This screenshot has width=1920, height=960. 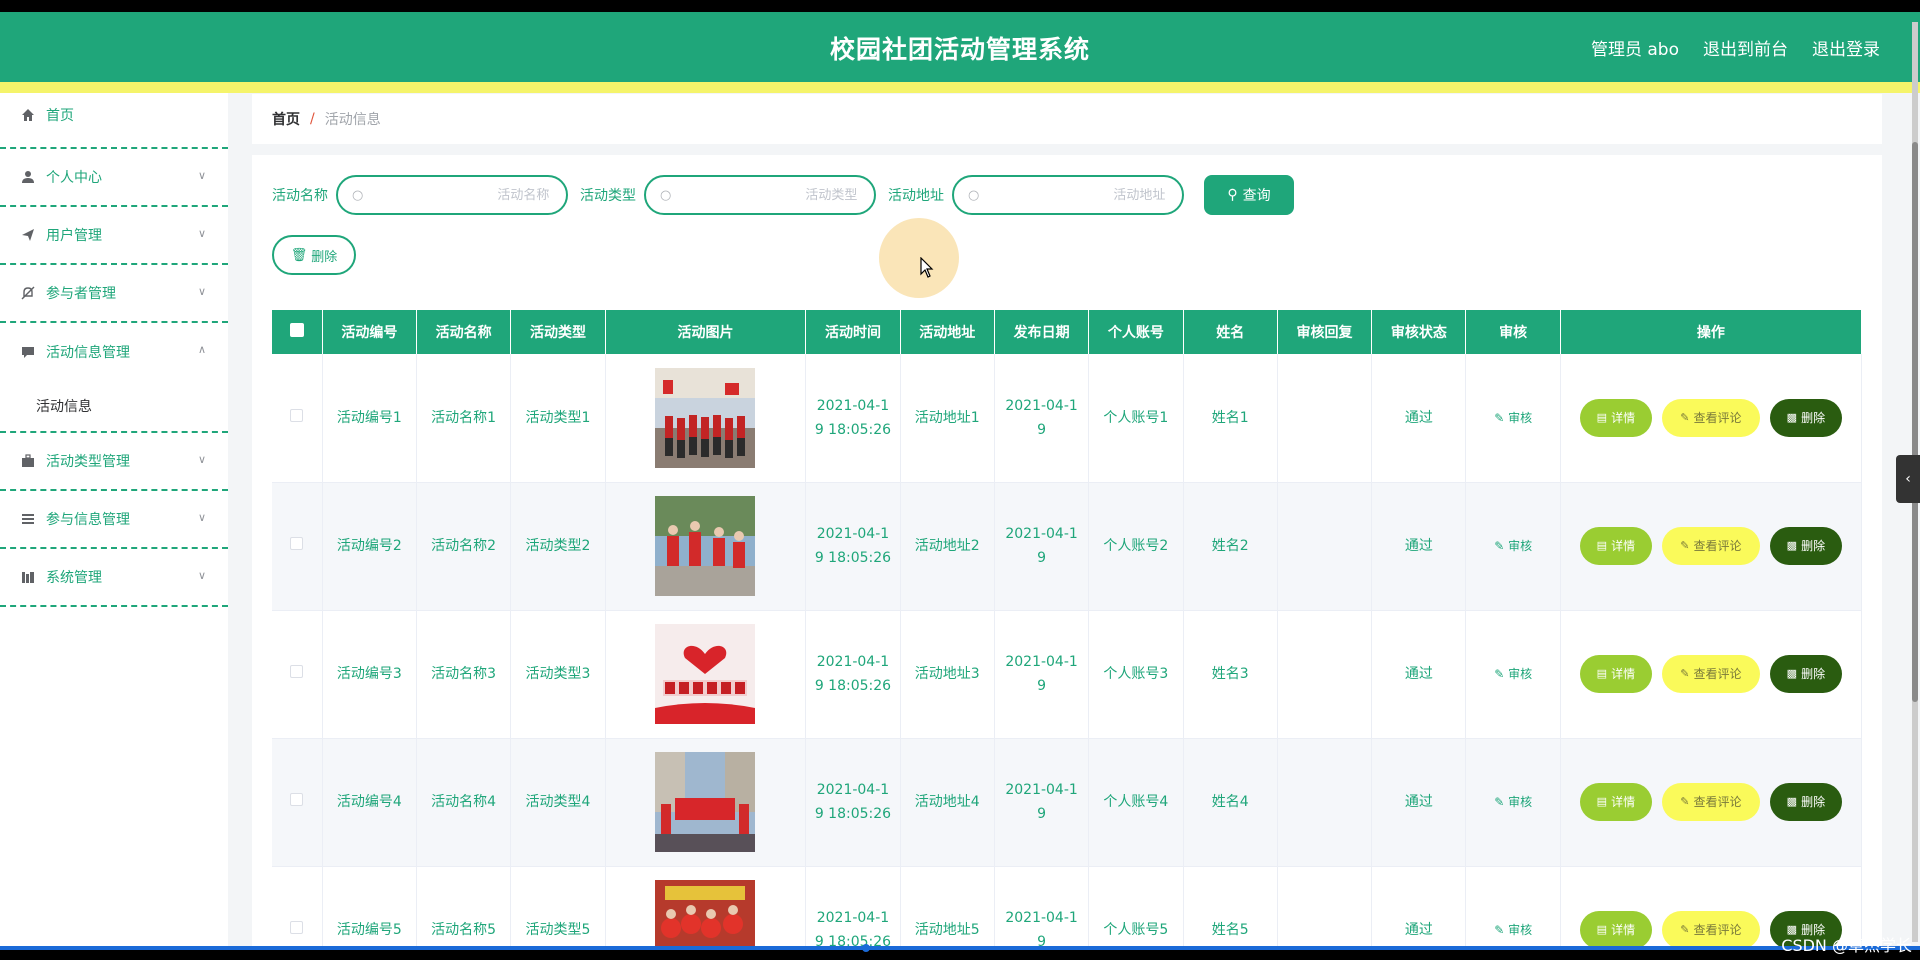 I want to click on sidebar-item-label: 系统管理, so click(x=74, y=578).